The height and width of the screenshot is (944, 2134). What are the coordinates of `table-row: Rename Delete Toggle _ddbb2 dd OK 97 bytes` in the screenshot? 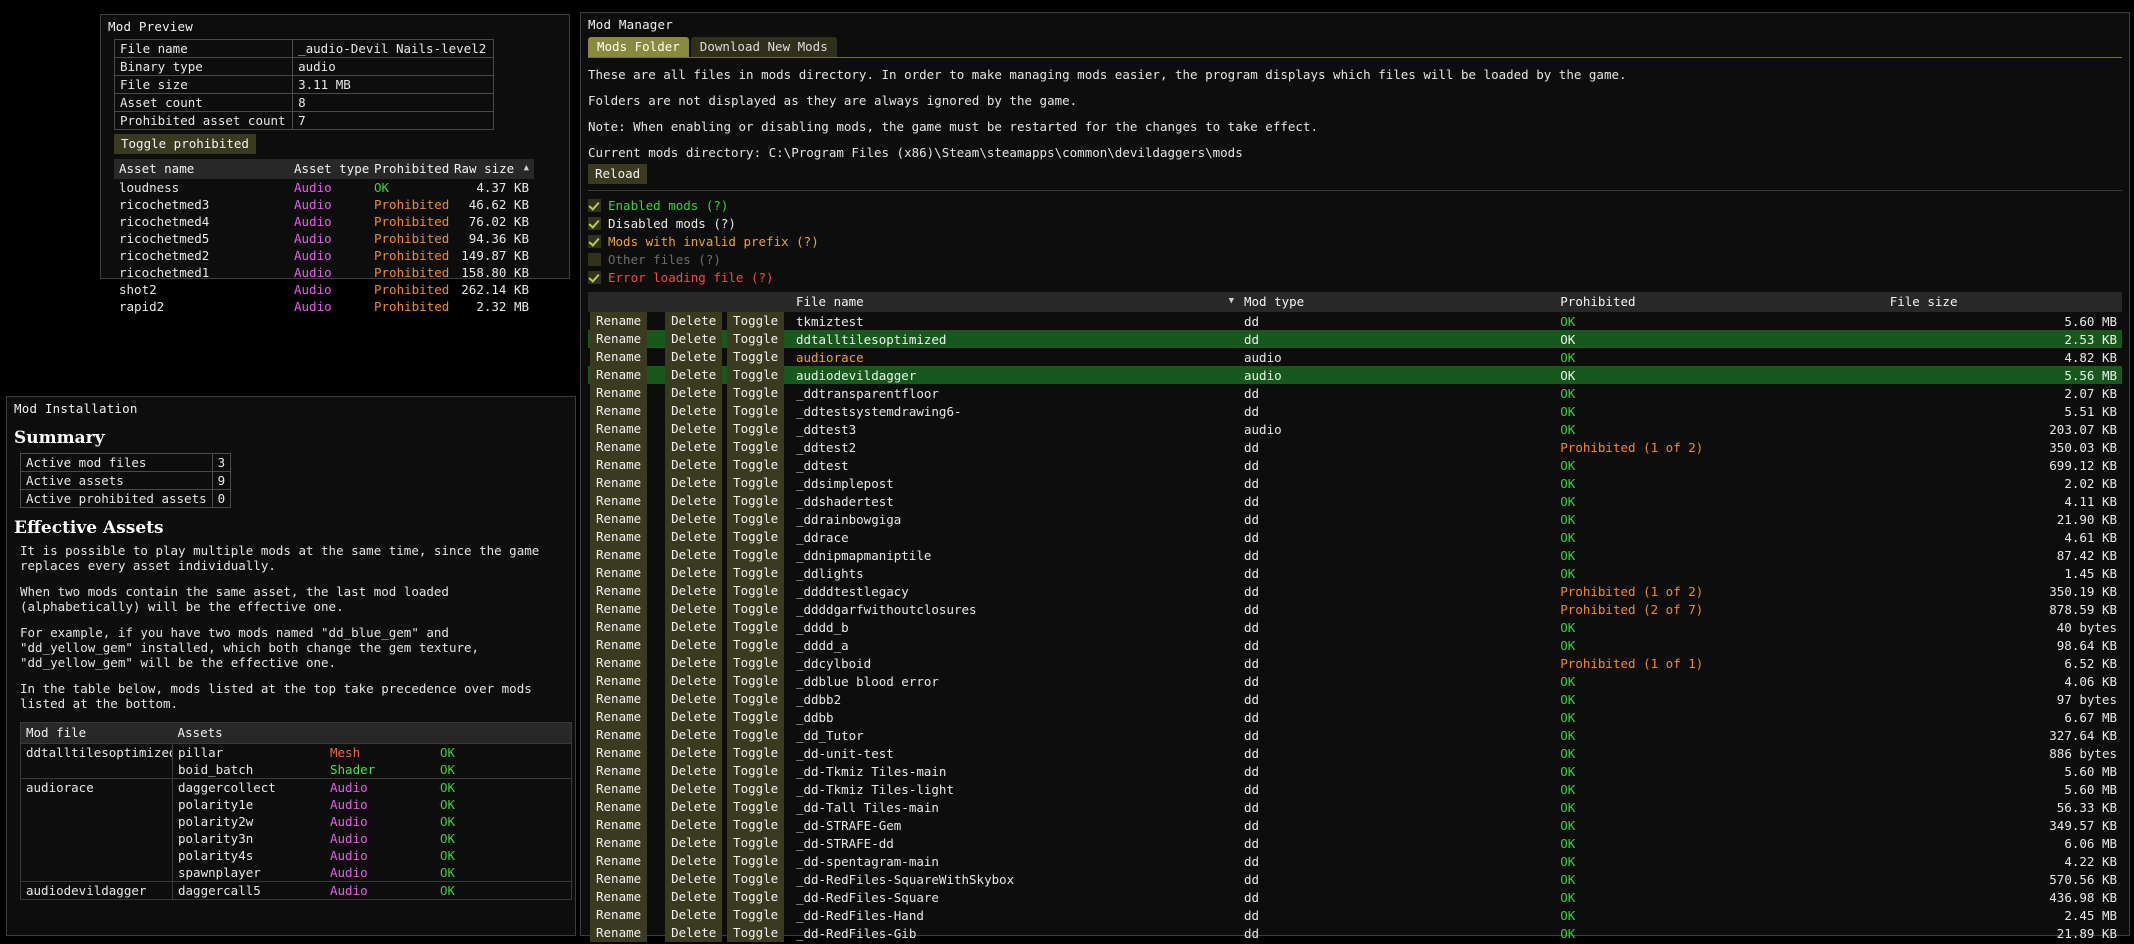 It's located at (1355, 699).